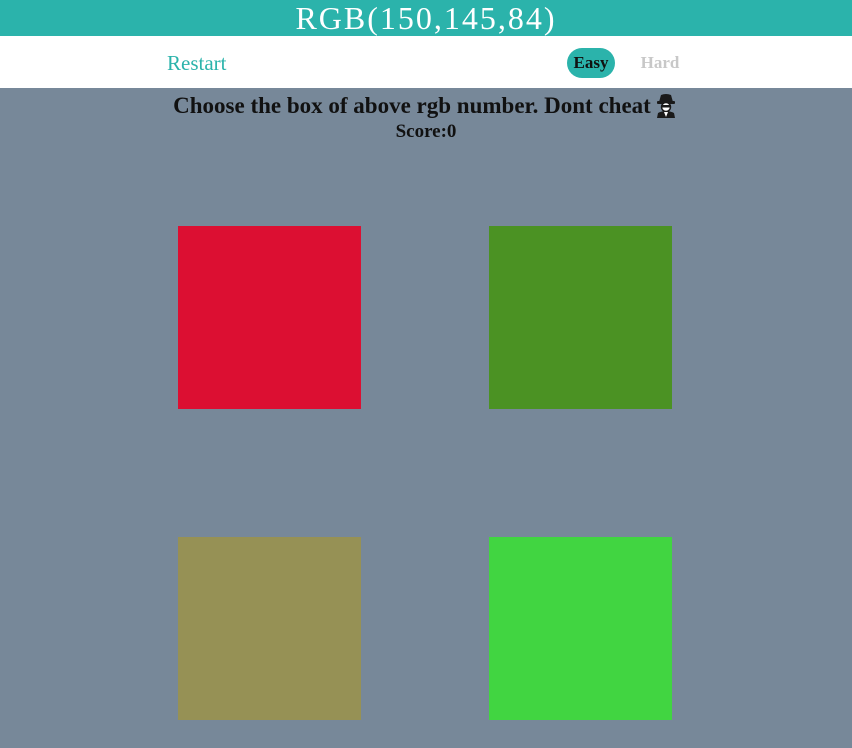  I want to click on detective-icon, so click(666, 105).